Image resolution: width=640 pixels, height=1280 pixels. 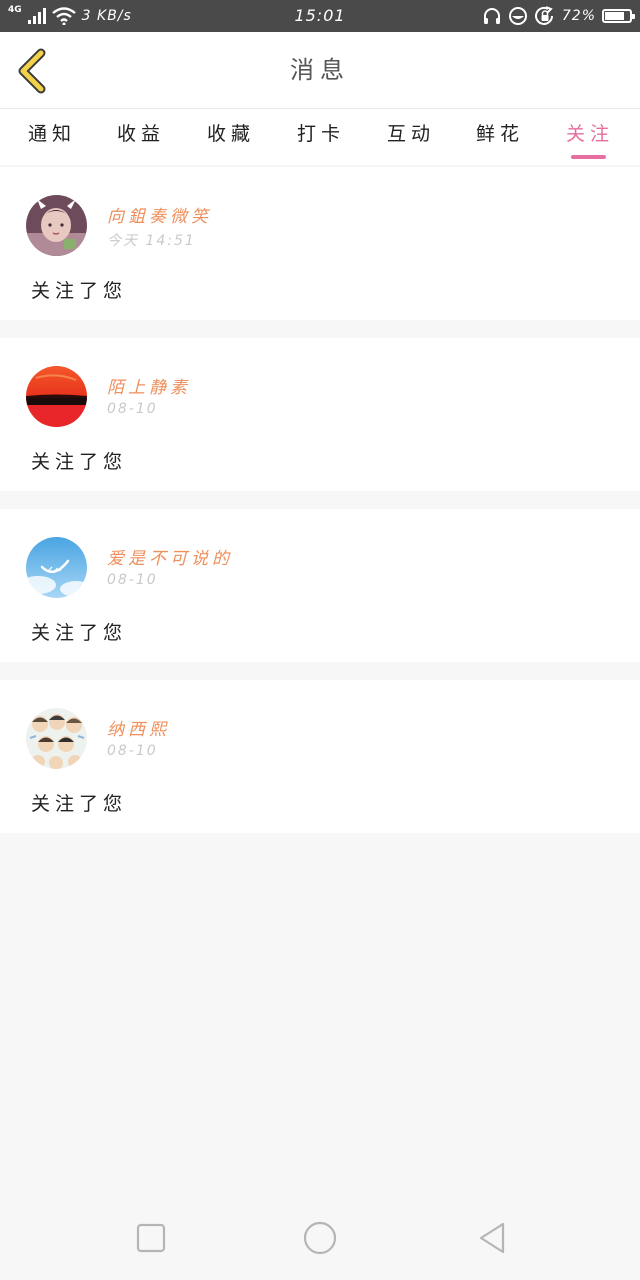 What do you see at coordinates (411, 132) in the screenshot?
I see `tab-interactions: 互动` at bounding box center [411, 132].